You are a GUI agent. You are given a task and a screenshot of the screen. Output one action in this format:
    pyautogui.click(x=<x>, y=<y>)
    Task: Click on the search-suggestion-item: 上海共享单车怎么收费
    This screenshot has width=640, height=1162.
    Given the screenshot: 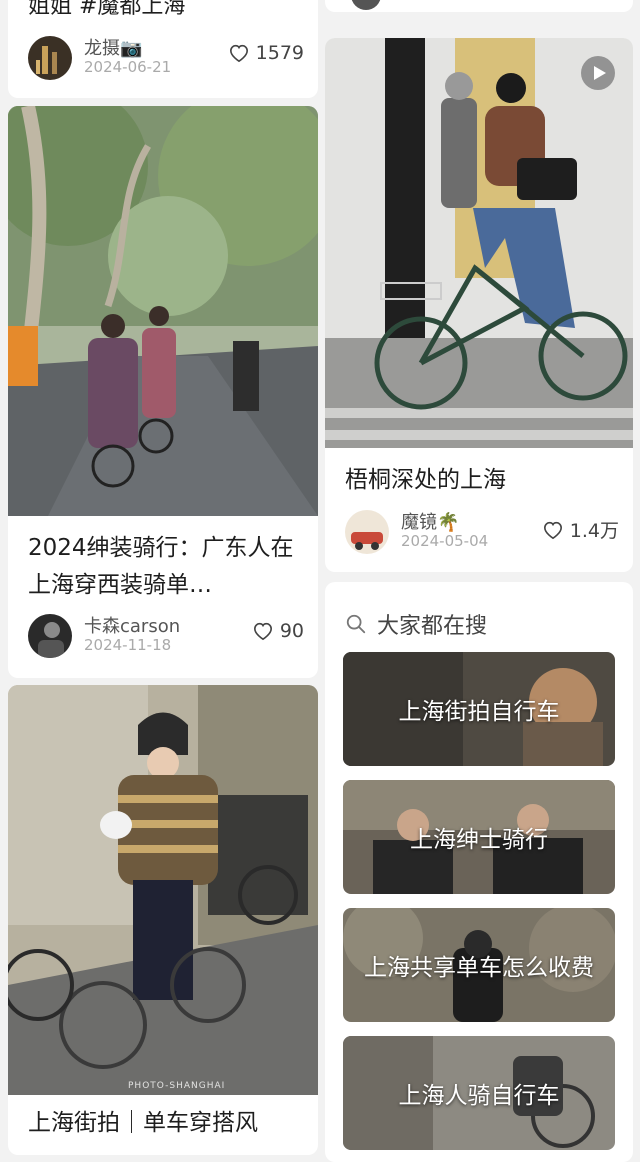 What is the action you would take?
    pyautogui.click(x=479, y=965)
    